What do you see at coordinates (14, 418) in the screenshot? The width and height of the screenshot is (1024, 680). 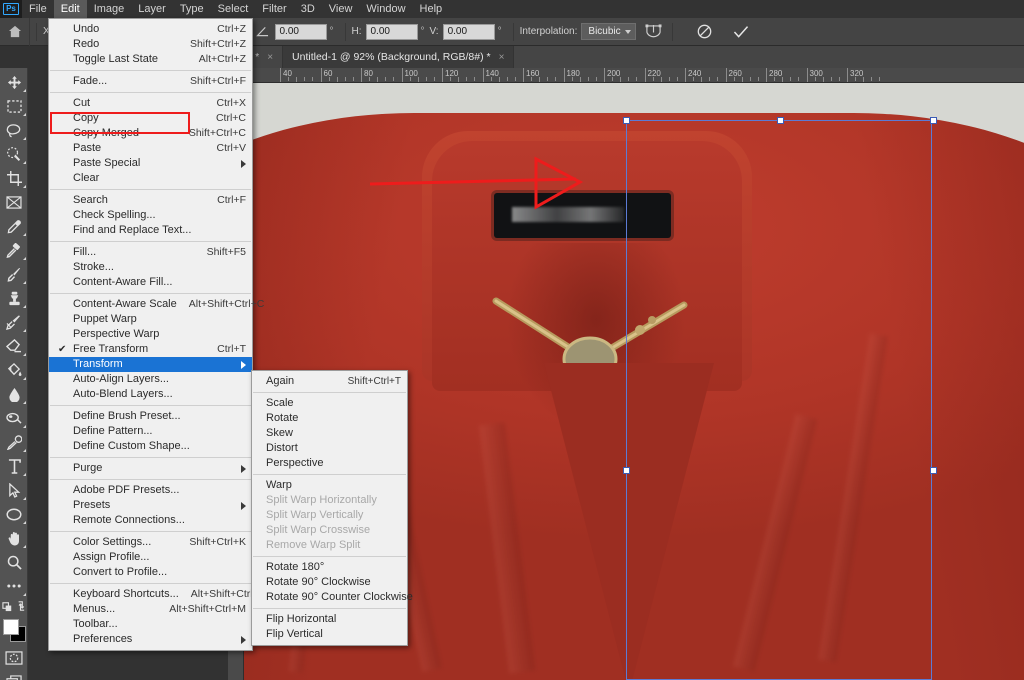 I see `dodge-tool` at bounding box center [14, 418].